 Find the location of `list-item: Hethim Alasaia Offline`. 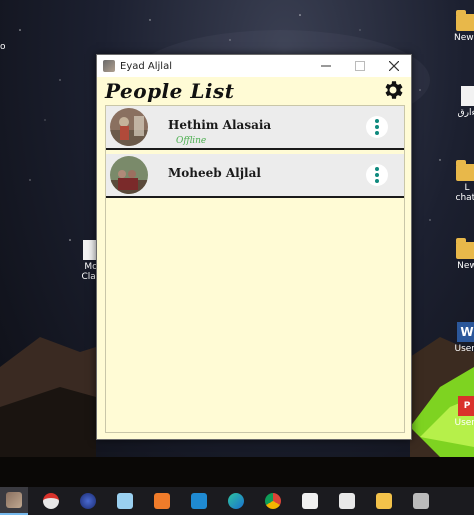

list-item: Hethim Alasaia Offline is located at coordinates (255, 128).